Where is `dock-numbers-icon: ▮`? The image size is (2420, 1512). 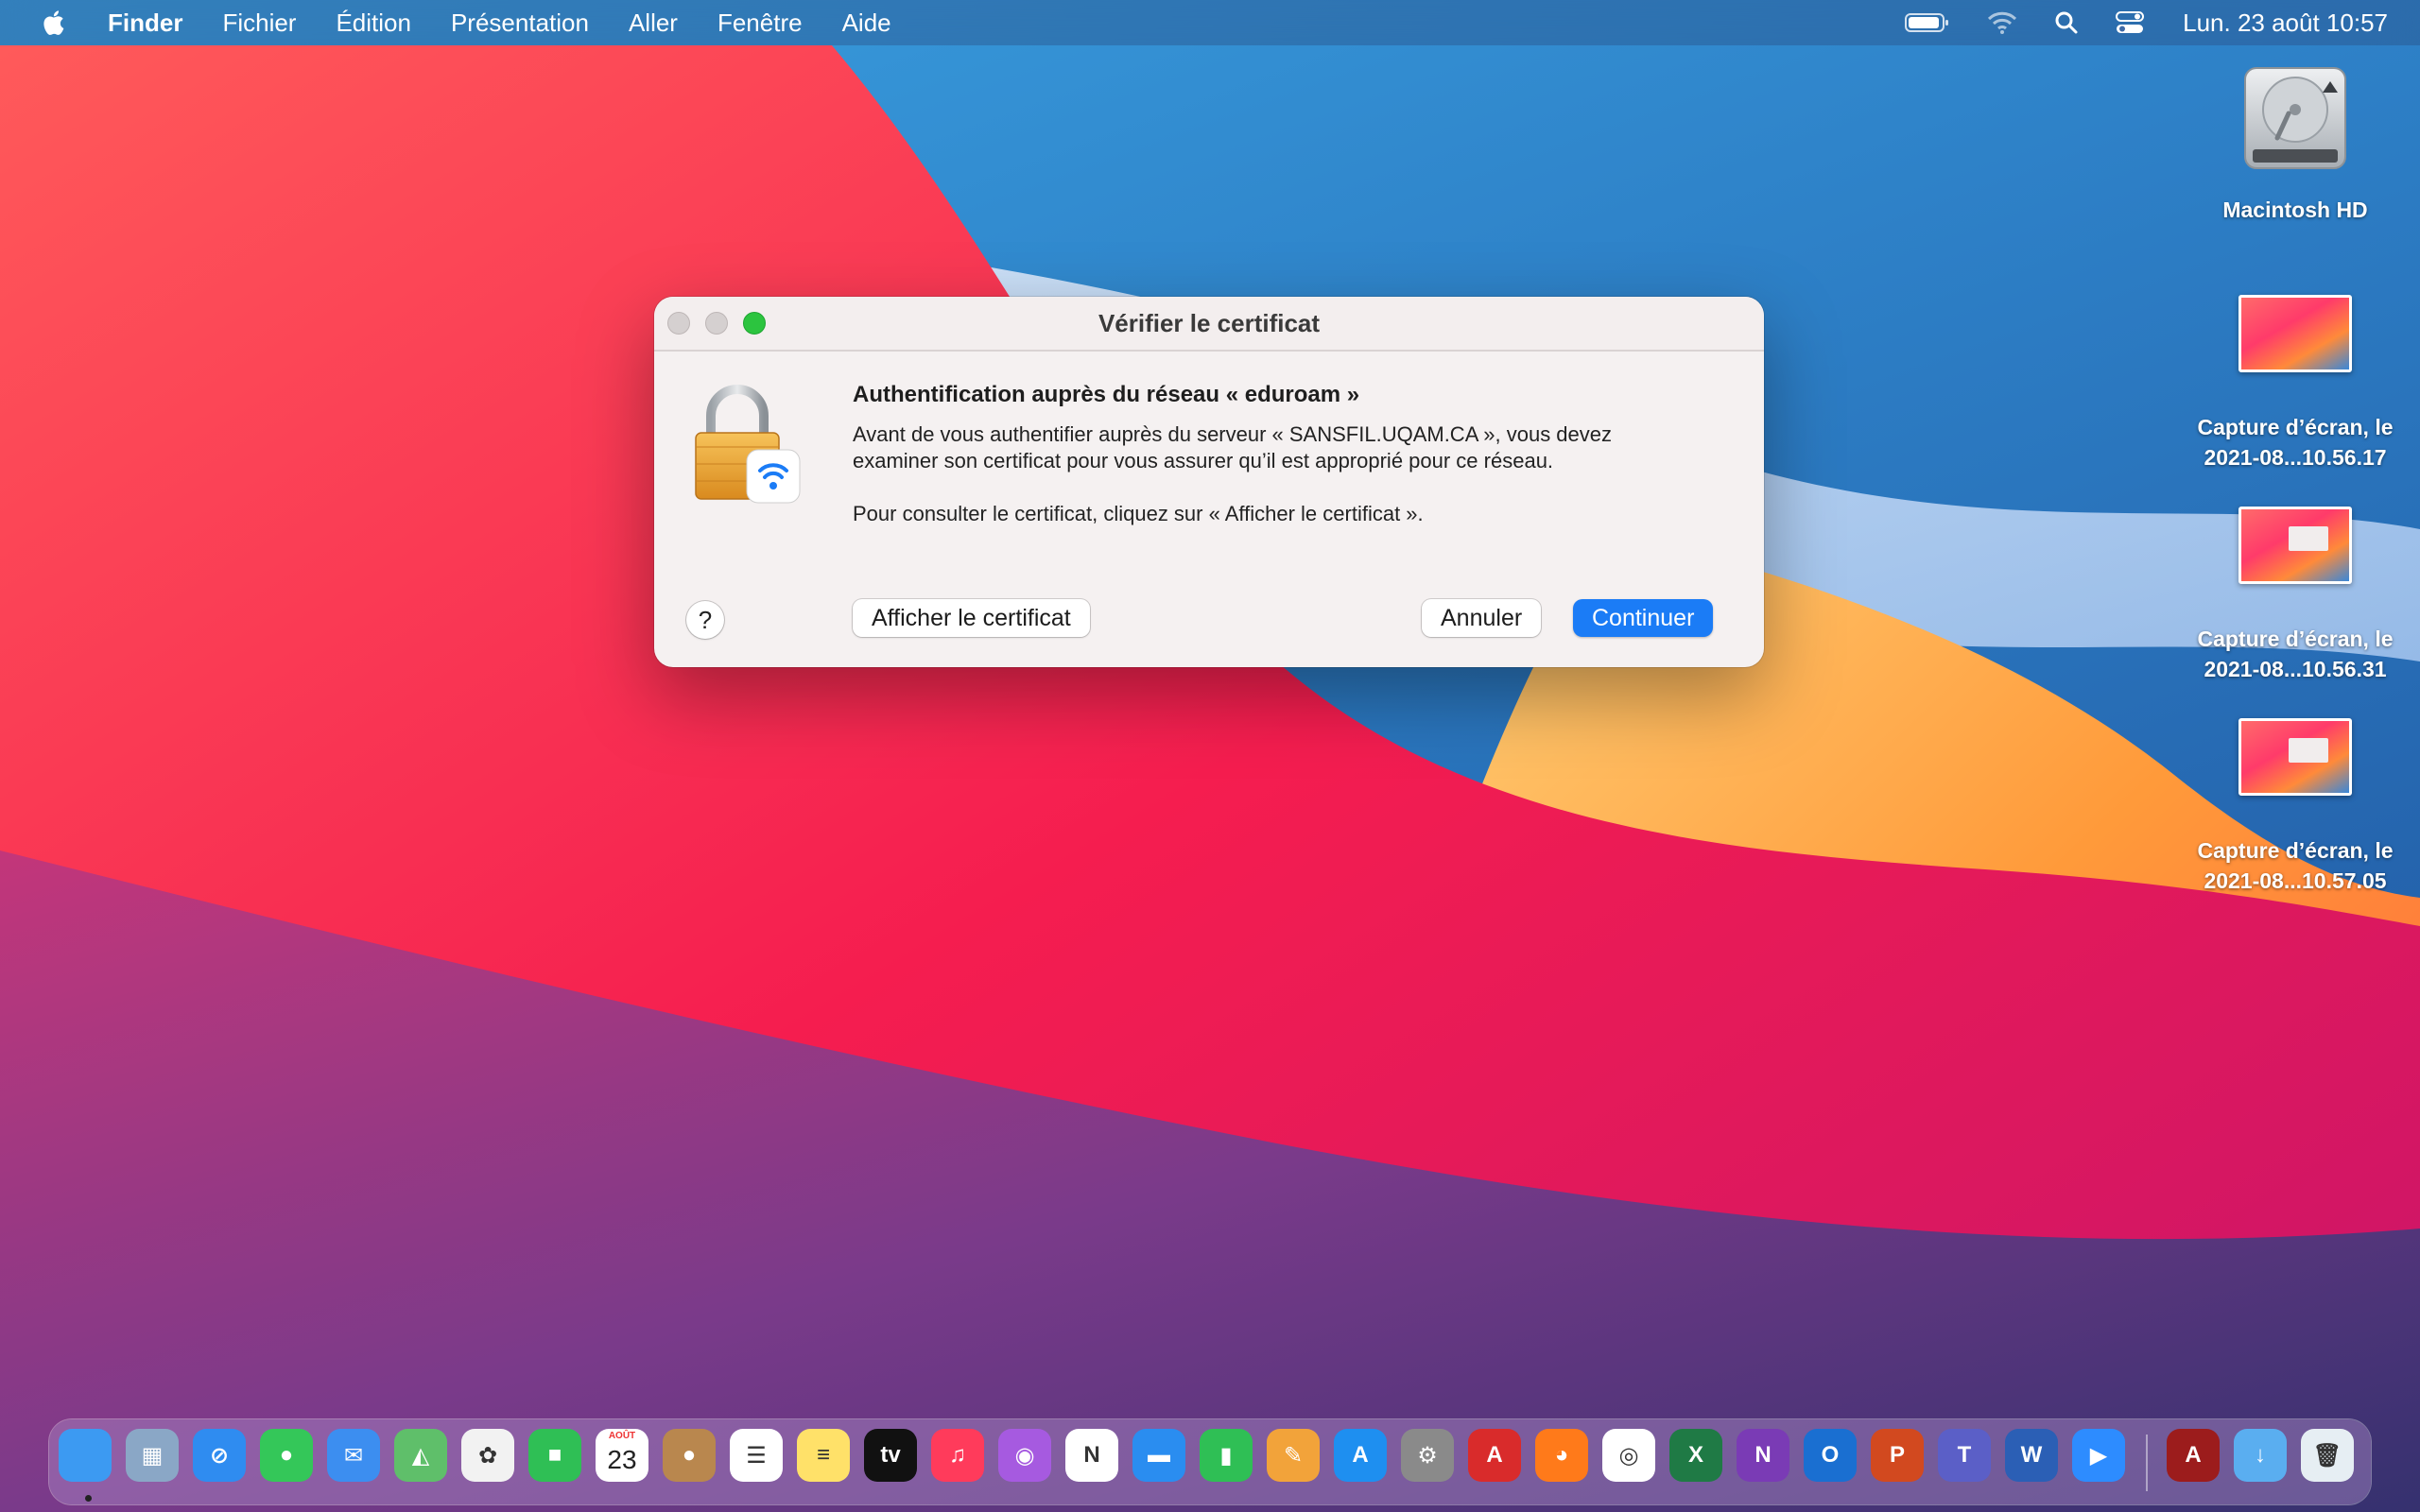
dock-numbers-icon: ▮ is located at coordinates (1226, 1455).